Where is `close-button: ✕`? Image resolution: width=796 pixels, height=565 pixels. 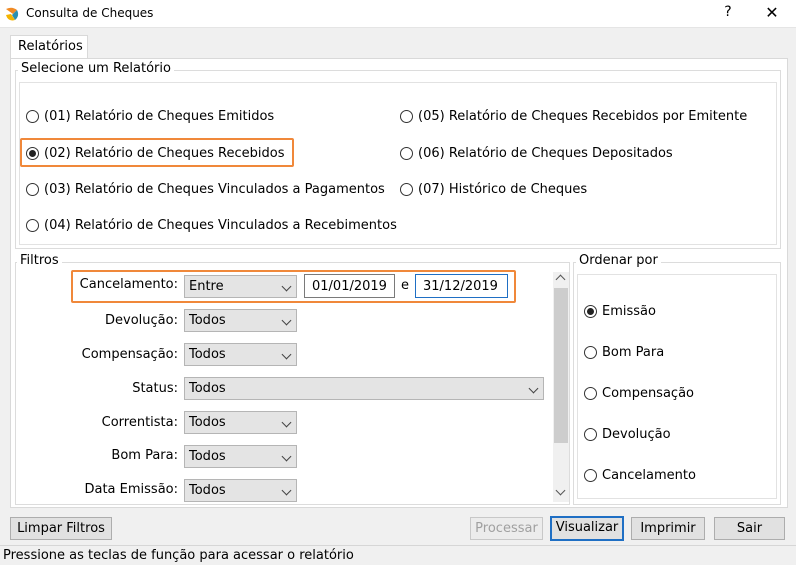
close-button: ✕ is located at coordinates (772, 13).